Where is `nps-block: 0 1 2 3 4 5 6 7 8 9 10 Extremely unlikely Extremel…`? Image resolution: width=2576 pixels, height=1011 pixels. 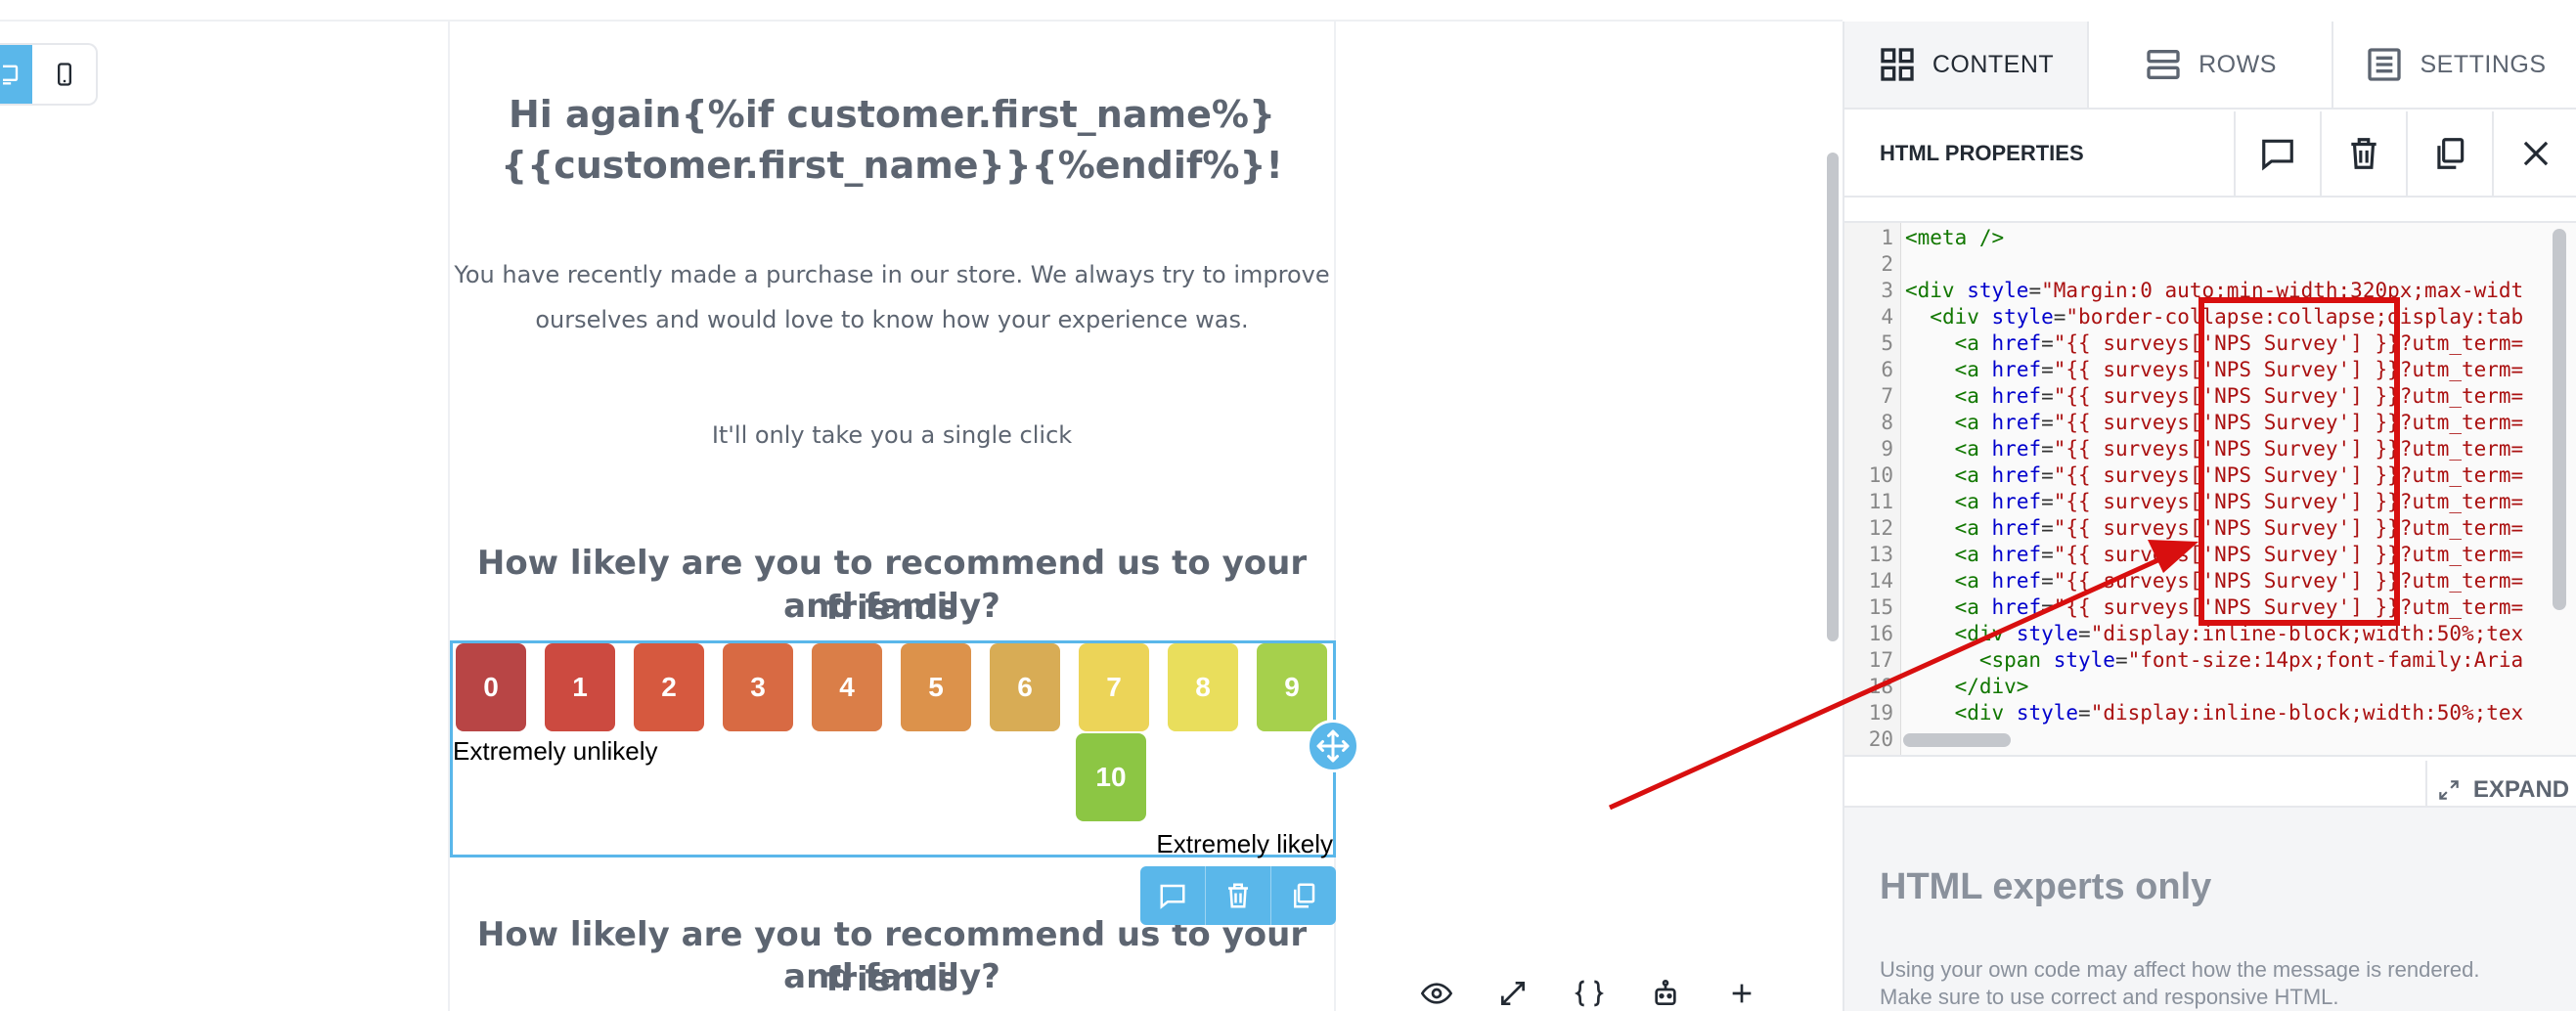 nps-block: 0 1 2 3 4 5 6 7 8 9 10 Extremely unlikely Extremel… is located at coordinates (893, 749).